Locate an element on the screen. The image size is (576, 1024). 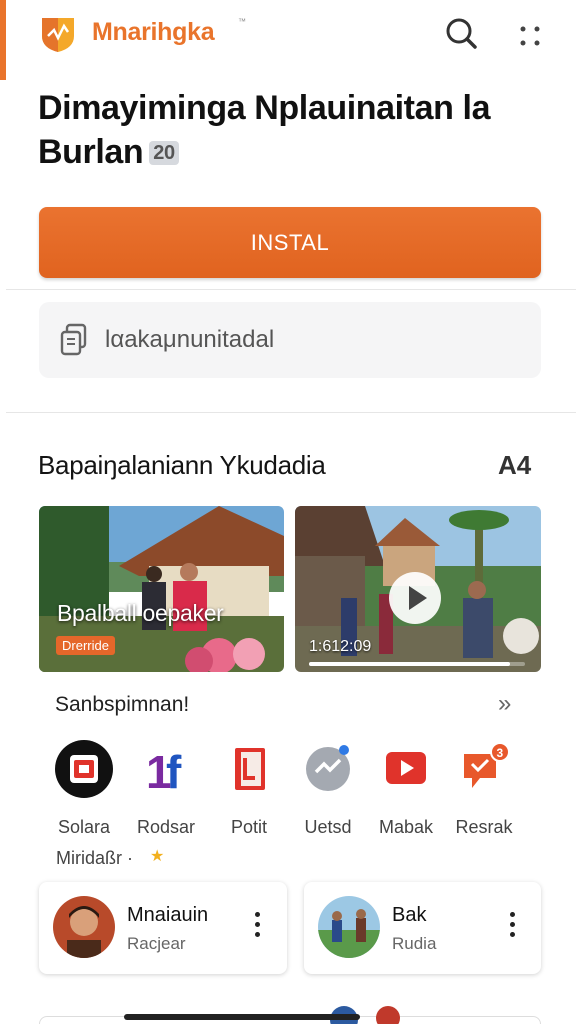
title-line-2: Burlan 20 is located at coordinates (293, 152).